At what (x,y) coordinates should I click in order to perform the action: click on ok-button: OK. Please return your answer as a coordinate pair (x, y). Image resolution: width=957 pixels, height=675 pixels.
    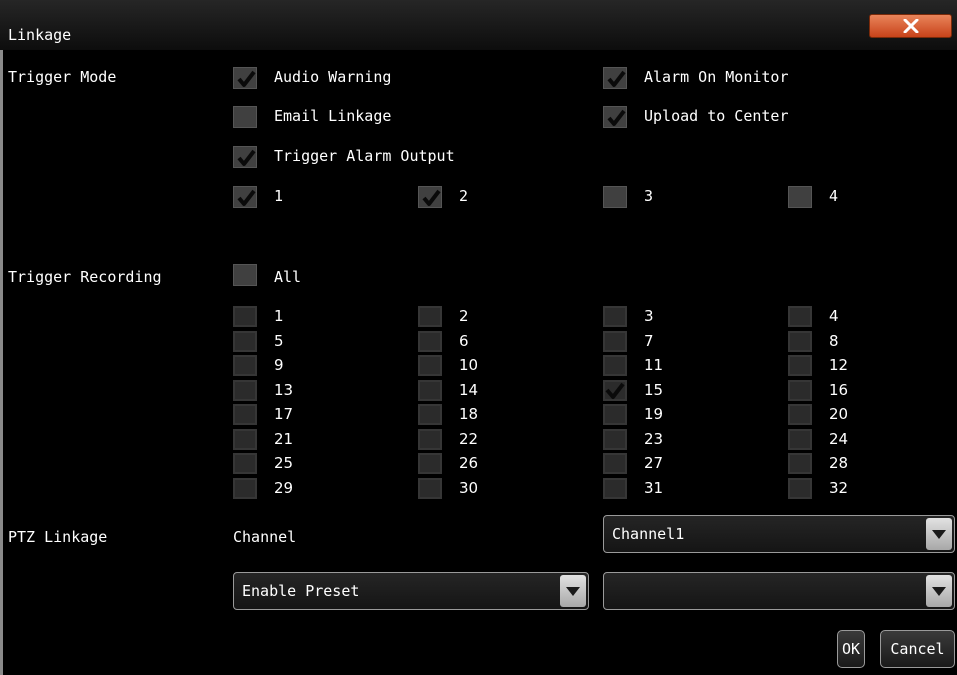
    Looking at the image, I should click on (851, 649).